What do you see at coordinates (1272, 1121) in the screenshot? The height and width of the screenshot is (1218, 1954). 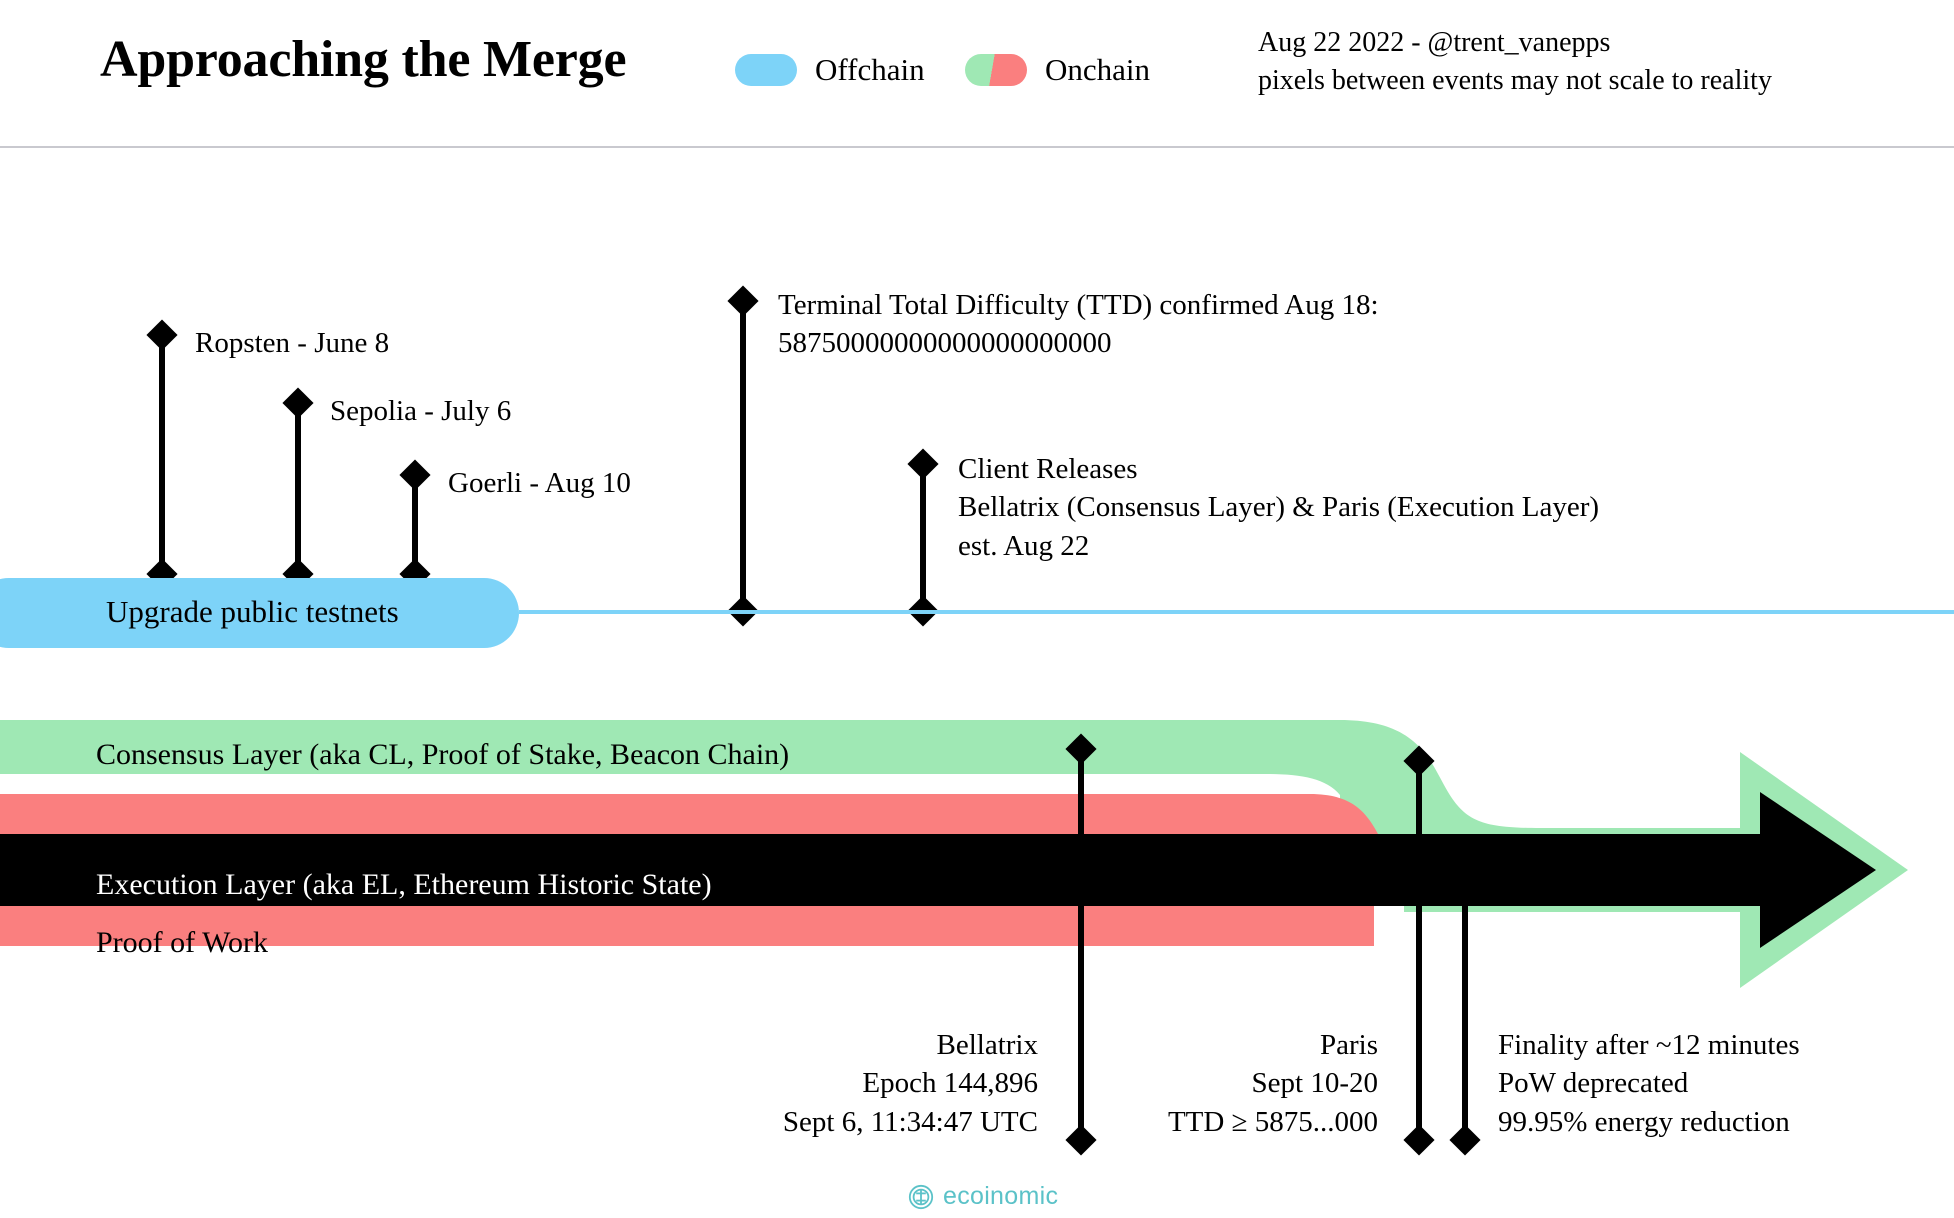 I see `milestone-paris-line-3: TTD ≥ 5875...000` at bounding box center [1272, 1121].